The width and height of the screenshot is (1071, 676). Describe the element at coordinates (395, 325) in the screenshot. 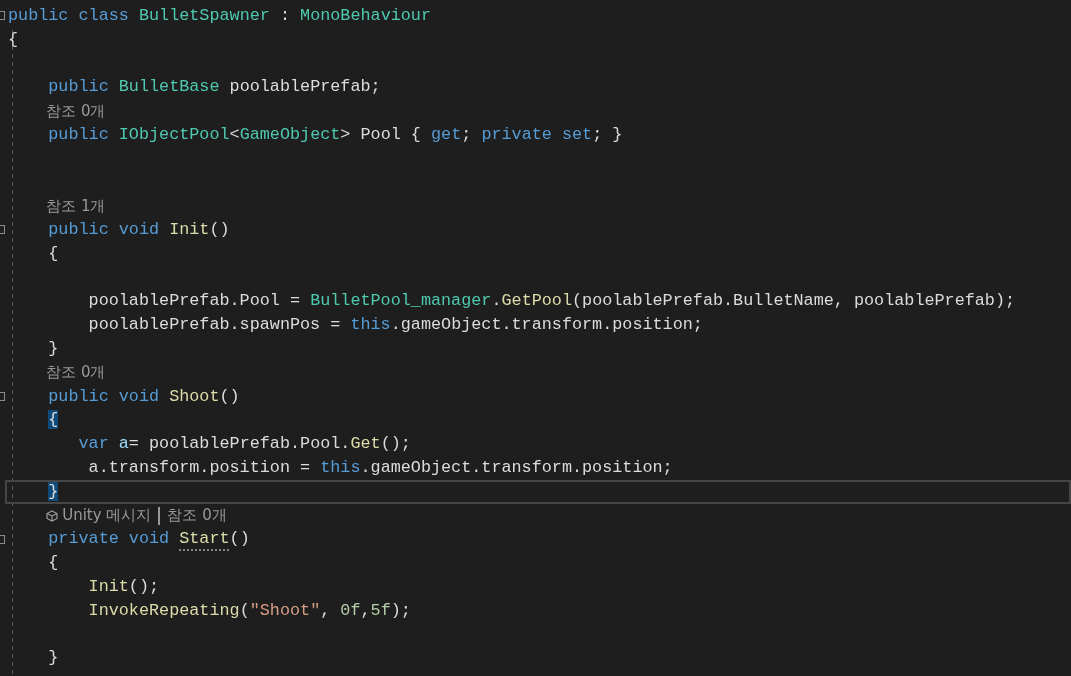

I see `code-line: poolablePrefab.spawnPos = this.gameObject.transform.position;` at that location.